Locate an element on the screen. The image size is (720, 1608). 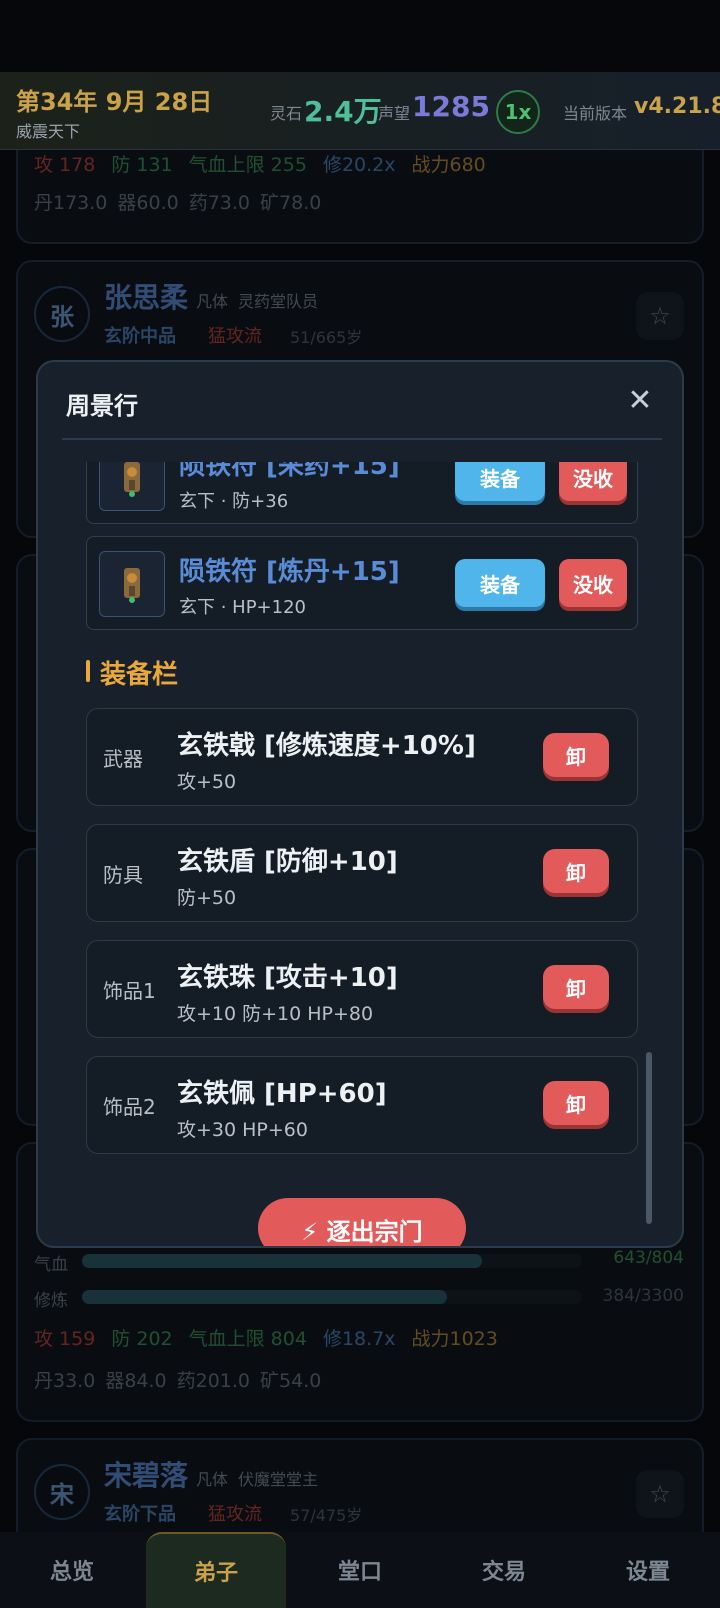
slot-item-stats: 攻+30 HP+60 is located at coordinates (242, 1130).